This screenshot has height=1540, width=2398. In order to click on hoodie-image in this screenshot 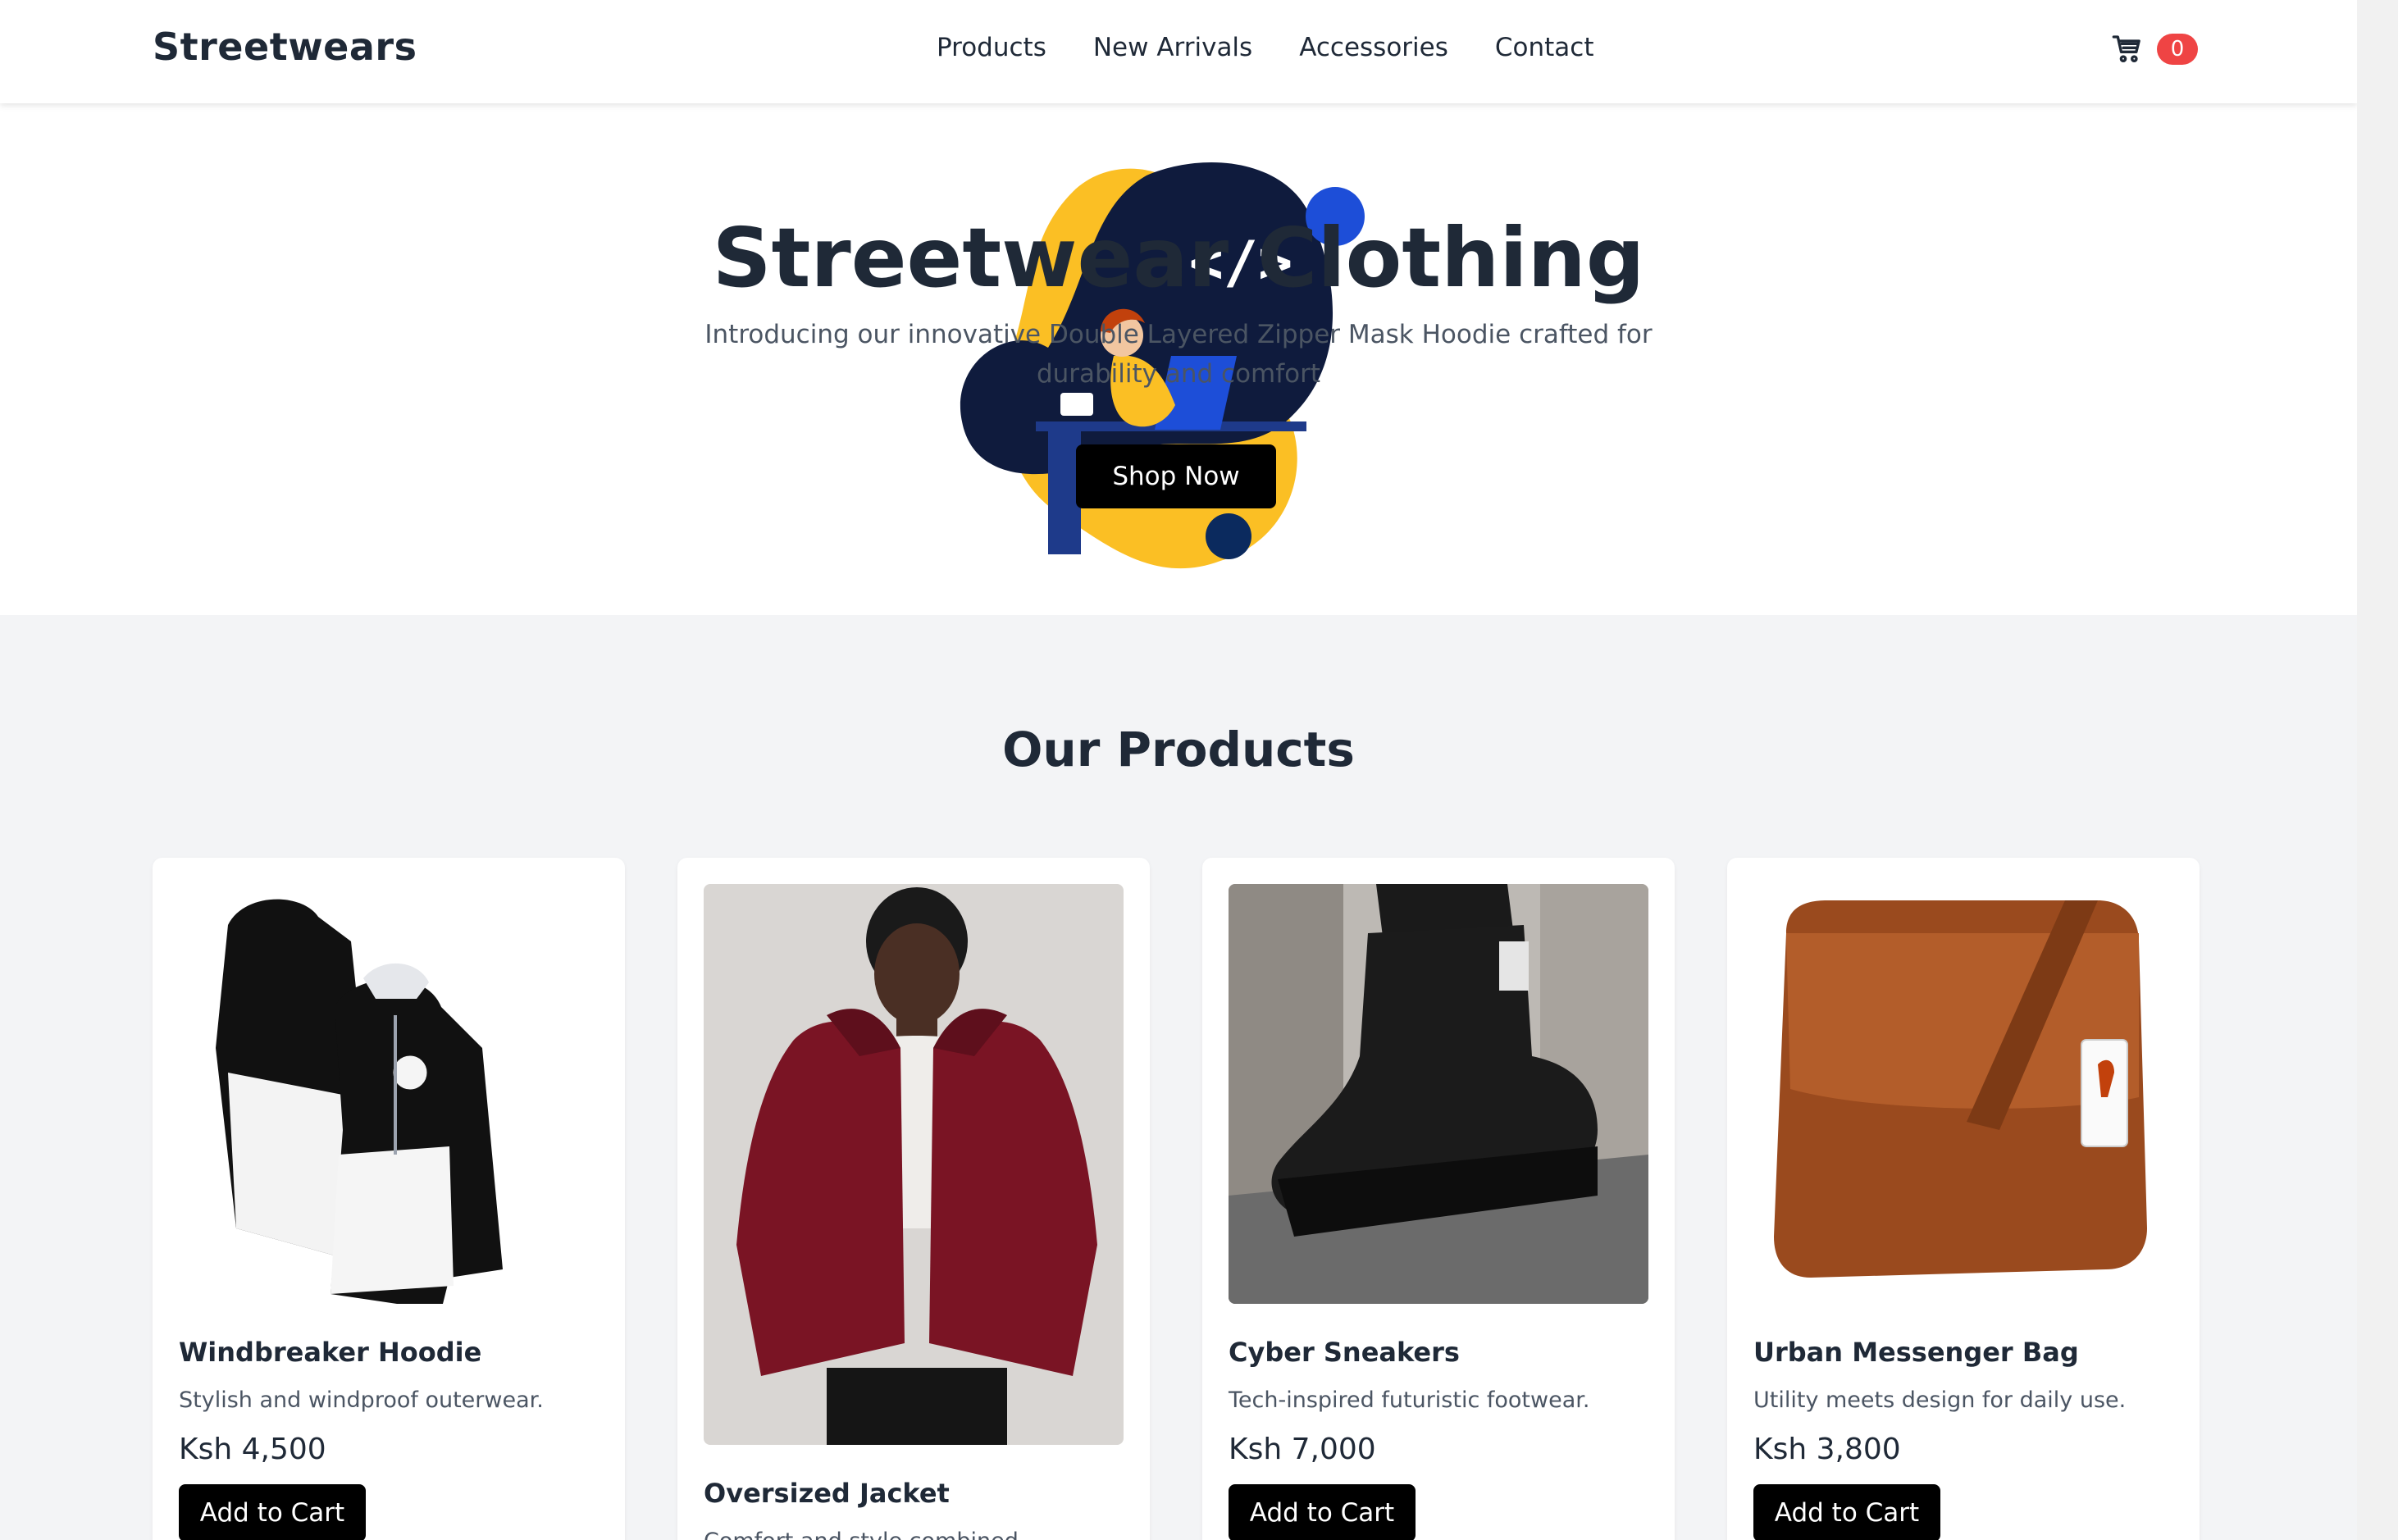, I will do `click(389, 1094)`.